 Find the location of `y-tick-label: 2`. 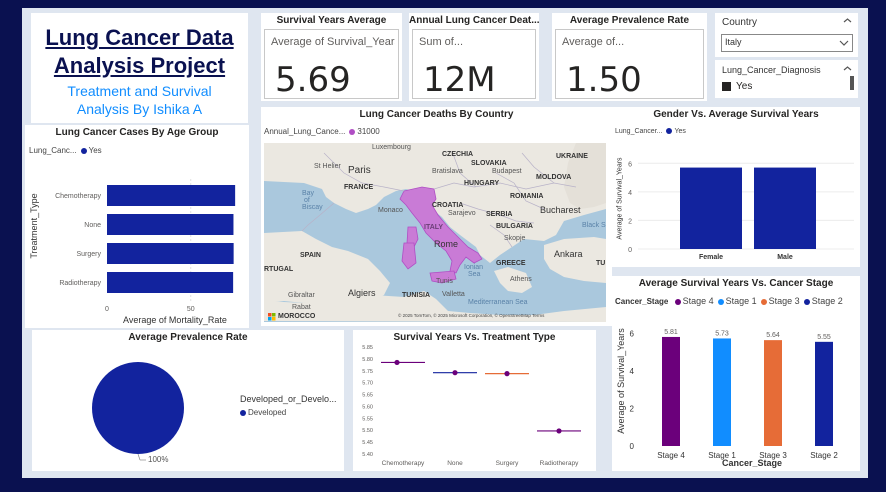

y-tick-label: 2 is located at coordinates (630, 221).